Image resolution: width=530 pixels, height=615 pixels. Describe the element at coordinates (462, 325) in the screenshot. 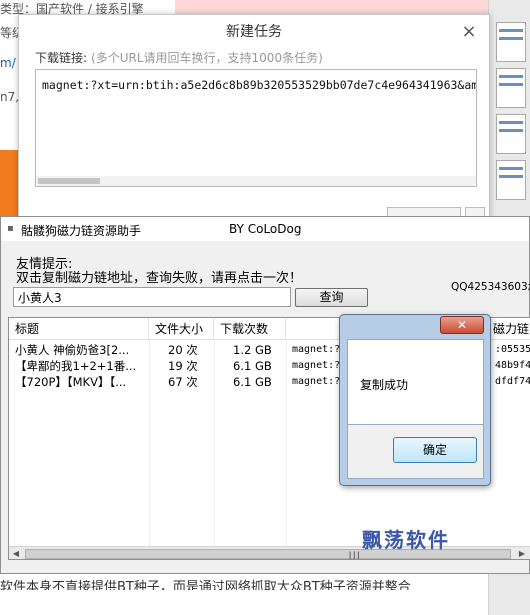

I see `close-icon: ✕` at that location.